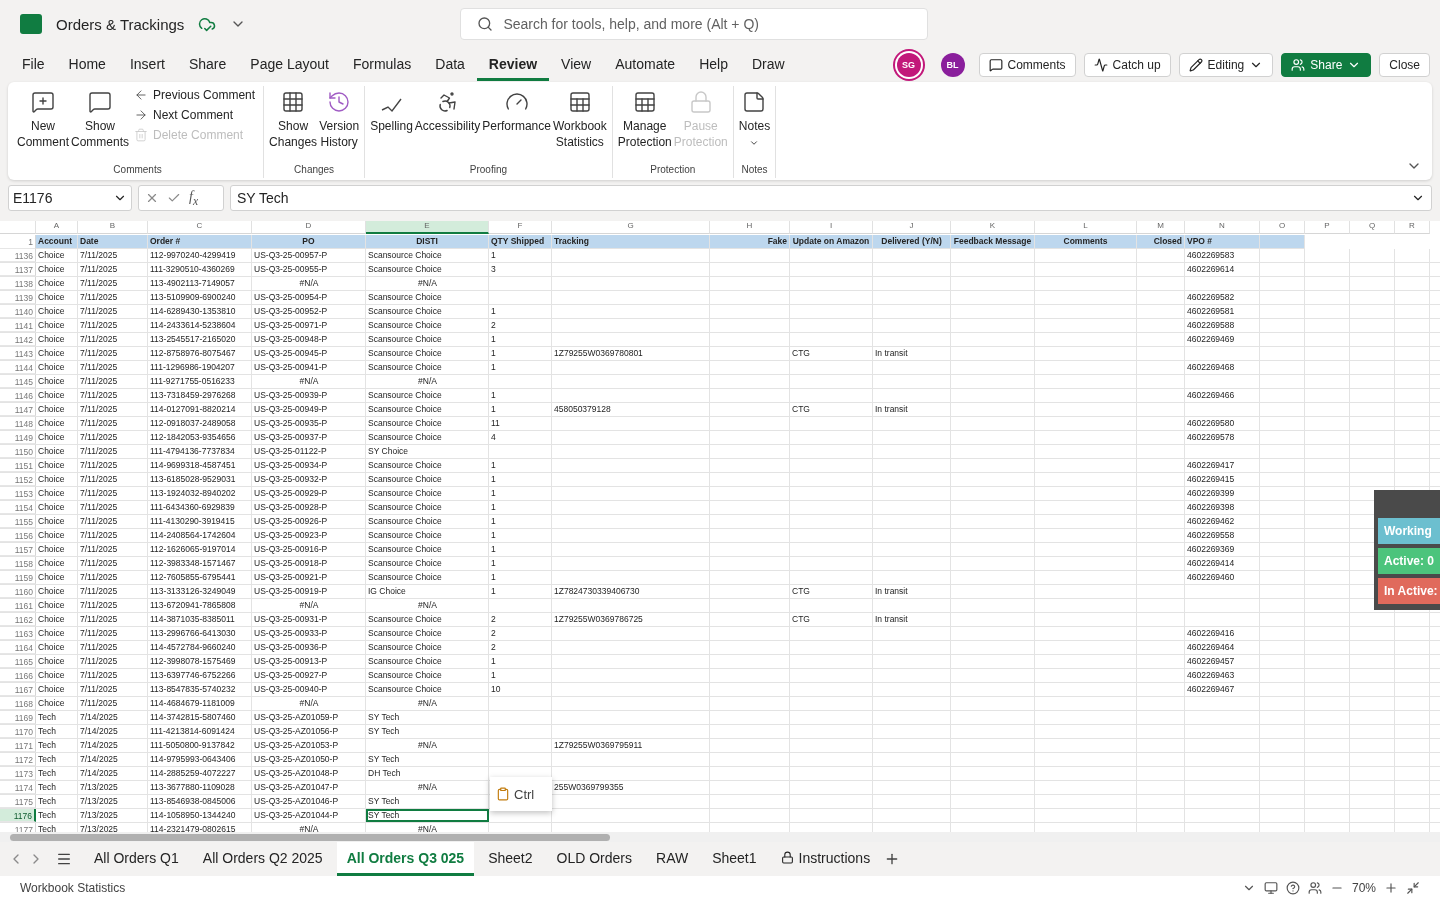 The height and width of the screenshot is (900, 1440). What do you see at coordinates (18, 703) in the screenshot?
I see `row-header: 1168` at bounding box center [18, 703].